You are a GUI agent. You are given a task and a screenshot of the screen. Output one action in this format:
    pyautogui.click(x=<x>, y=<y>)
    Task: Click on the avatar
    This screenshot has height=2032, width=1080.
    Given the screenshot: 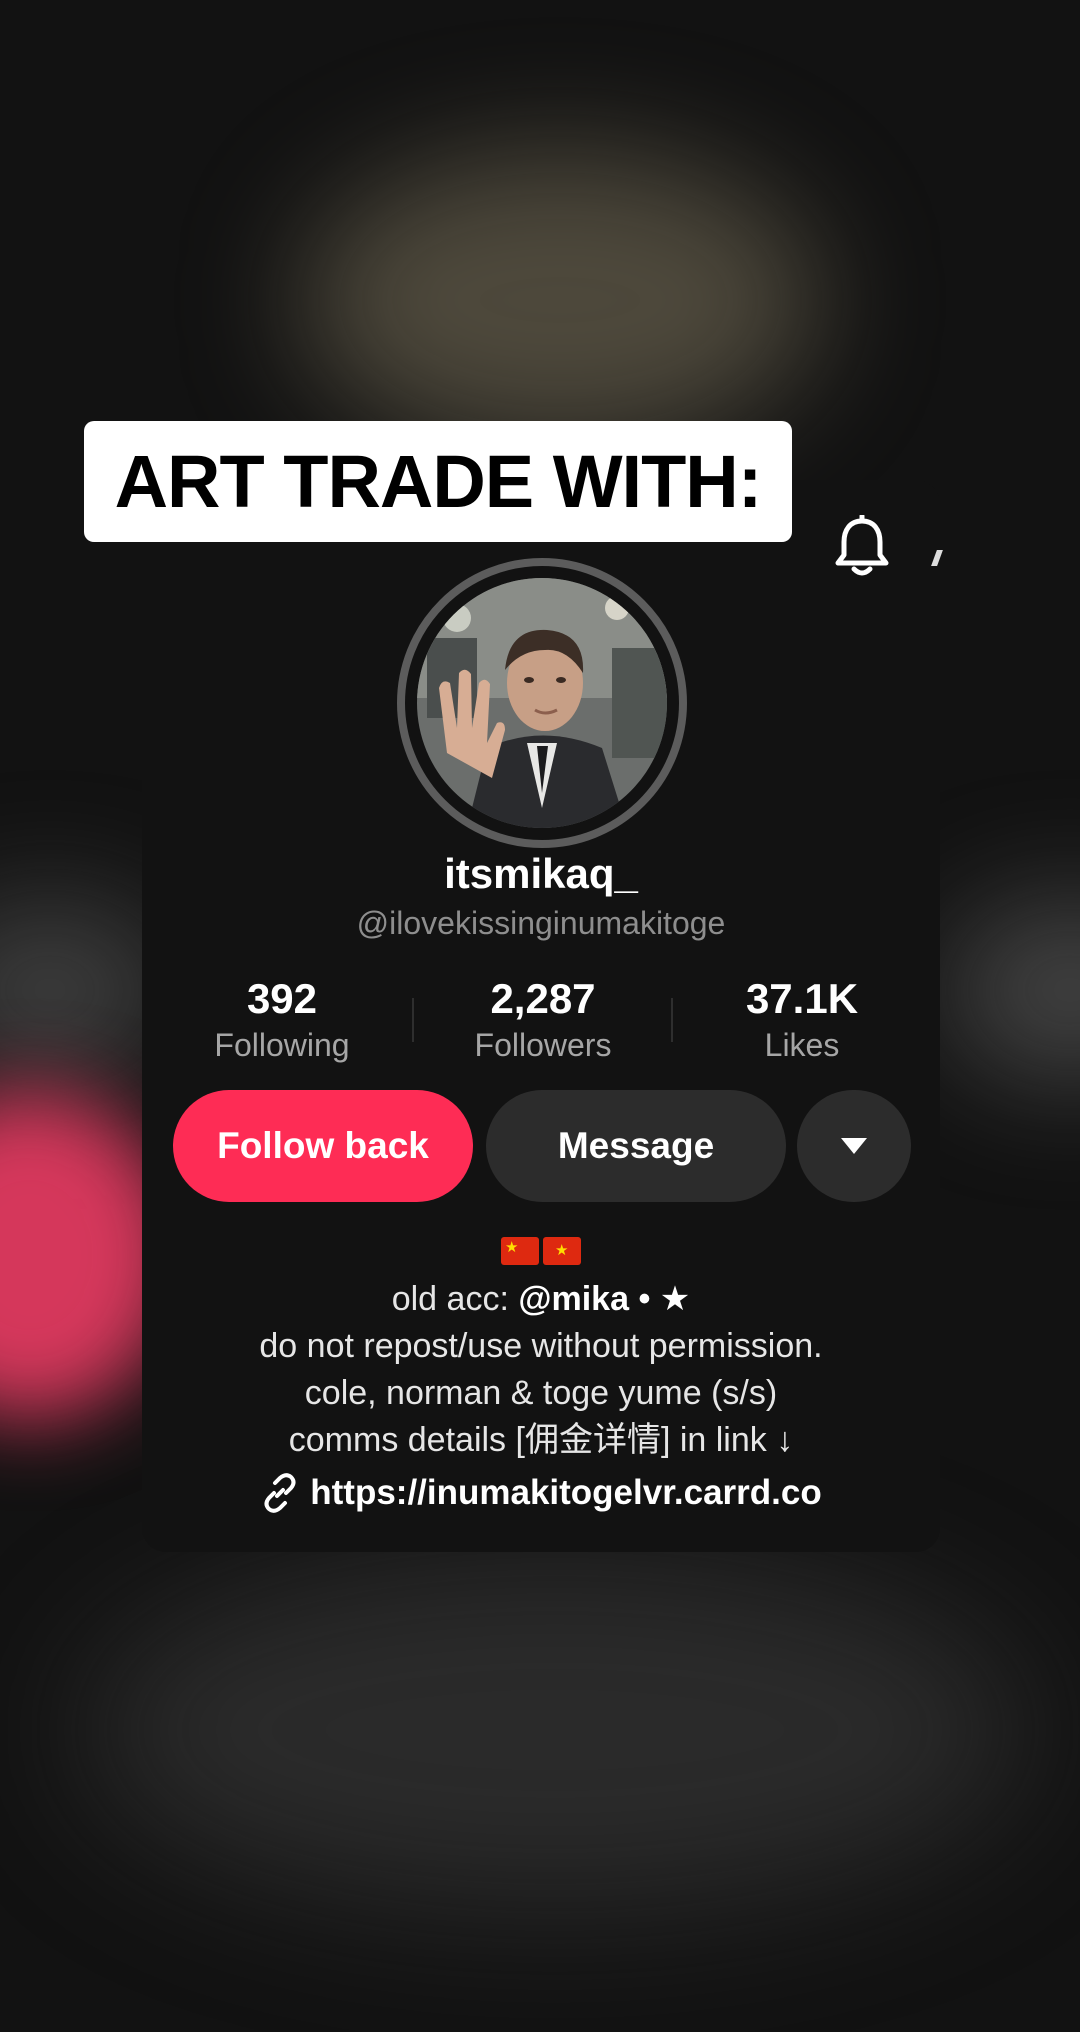 What is the action you would take?
    pyautogui.click(x=542, y=703)
    